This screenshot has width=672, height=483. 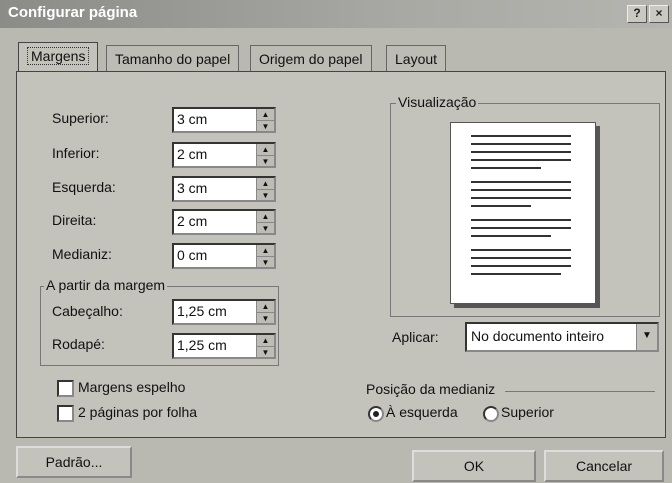 I want to click on left-margin-spinner: 3 cm ▲ ▼, so click(x=224, y=189).